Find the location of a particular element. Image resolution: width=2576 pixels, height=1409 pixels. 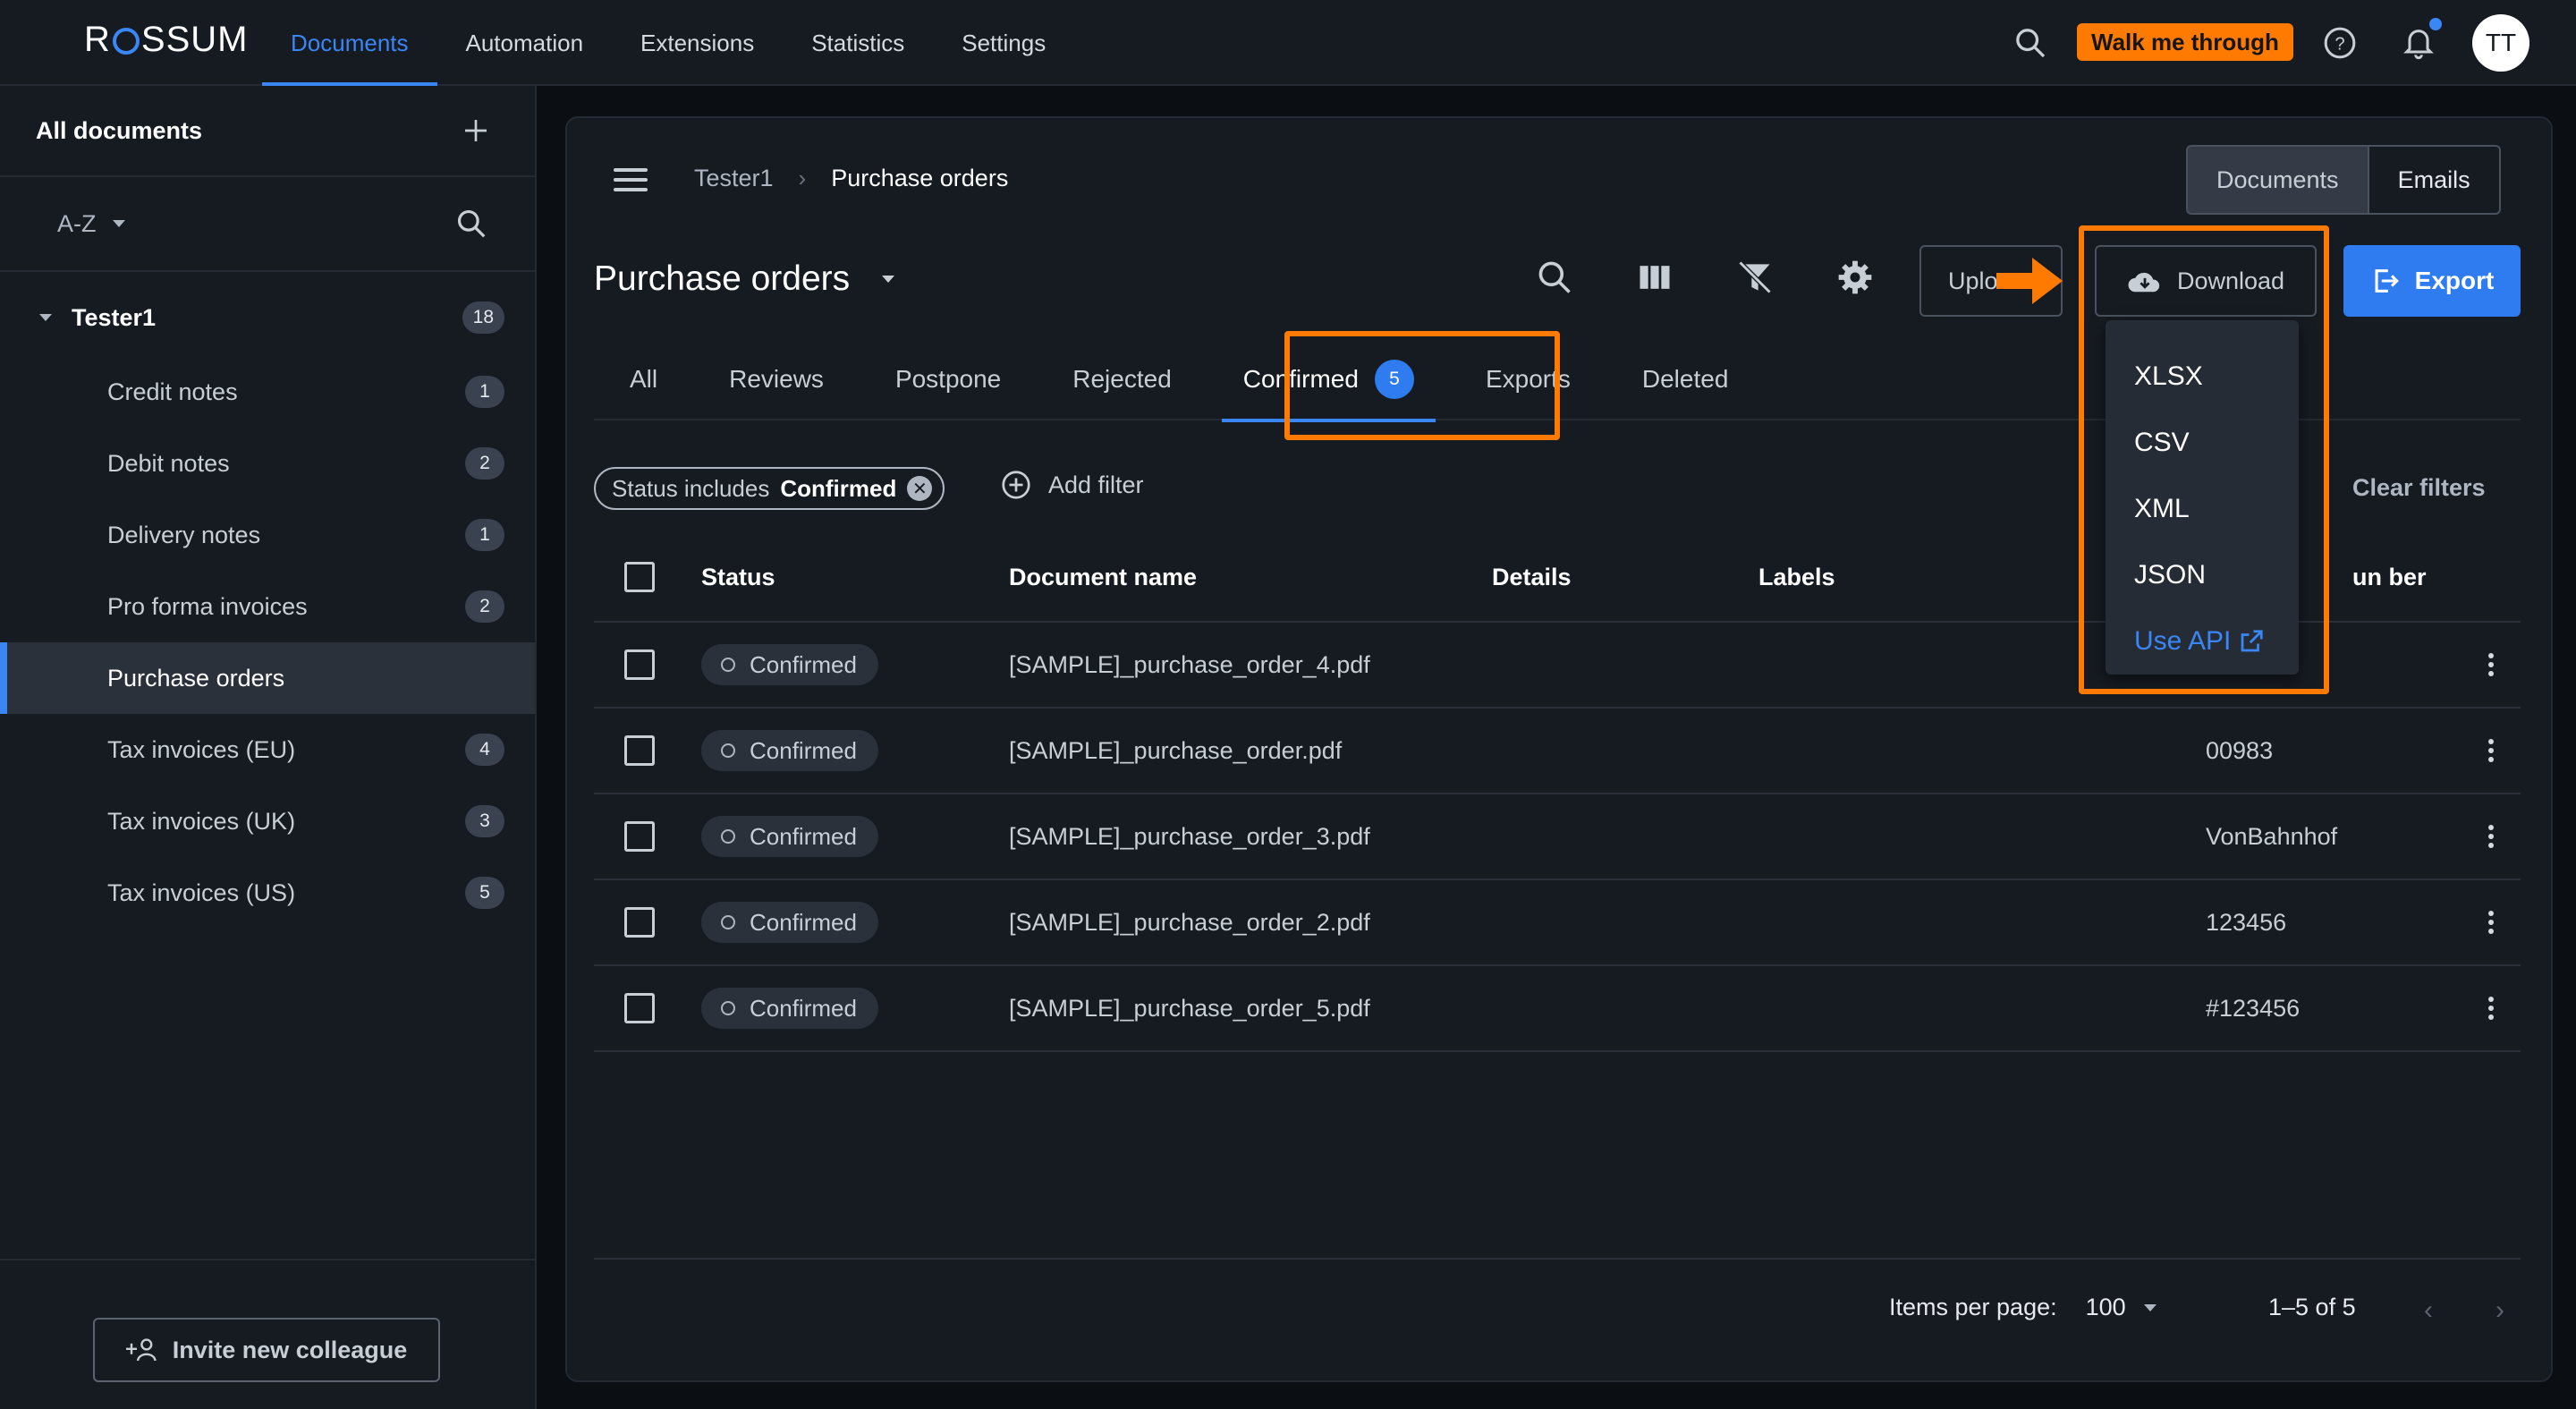

count-badge: 4 is located at coordinates (484, 750).